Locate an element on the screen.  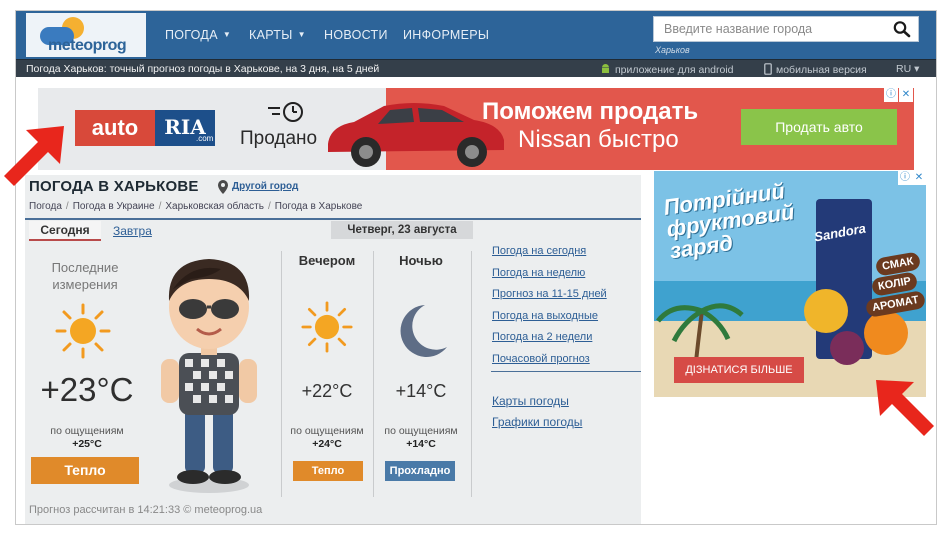
current-label: Последние измерения is located at coordinates (85, 276).